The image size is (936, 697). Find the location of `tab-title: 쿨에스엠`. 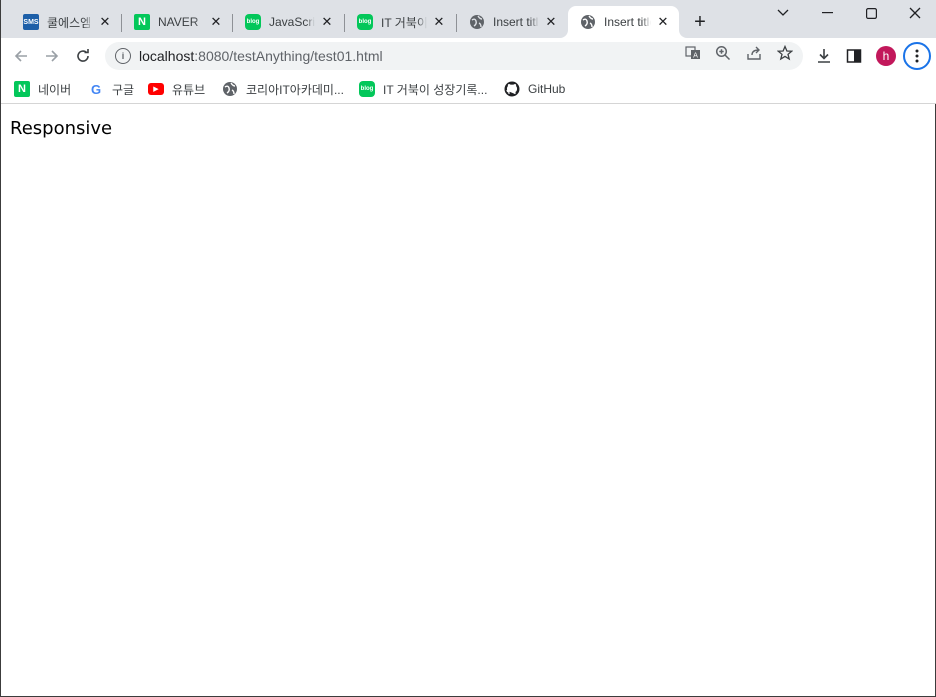

tab-title: 쿨에스엠 is located at coordinates (69, 22).